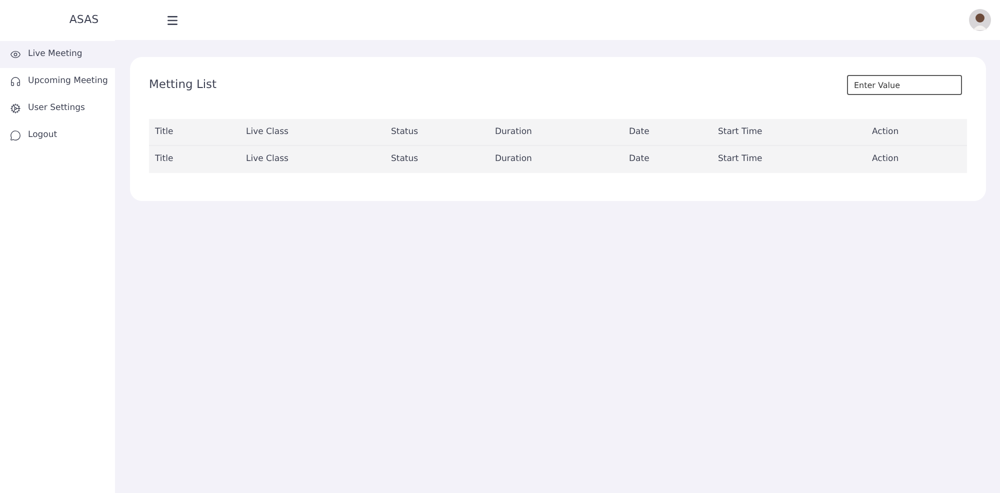 The width and height of the screenshot is (1000, 493). I want to click on column-header: Duration, so click(513, 132).